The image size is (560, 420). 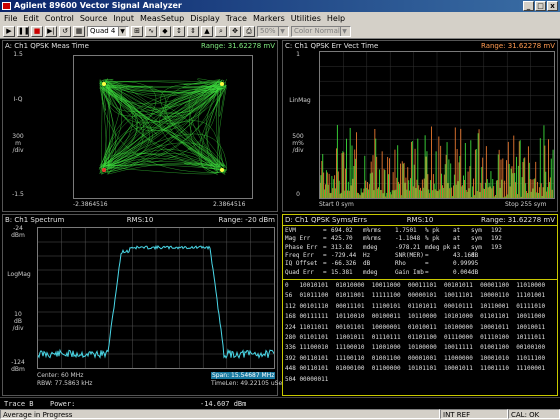 What do you see at coordinates (104, 170) in the screenshot?
I see `marker-point` at bounding box center [104, 170].